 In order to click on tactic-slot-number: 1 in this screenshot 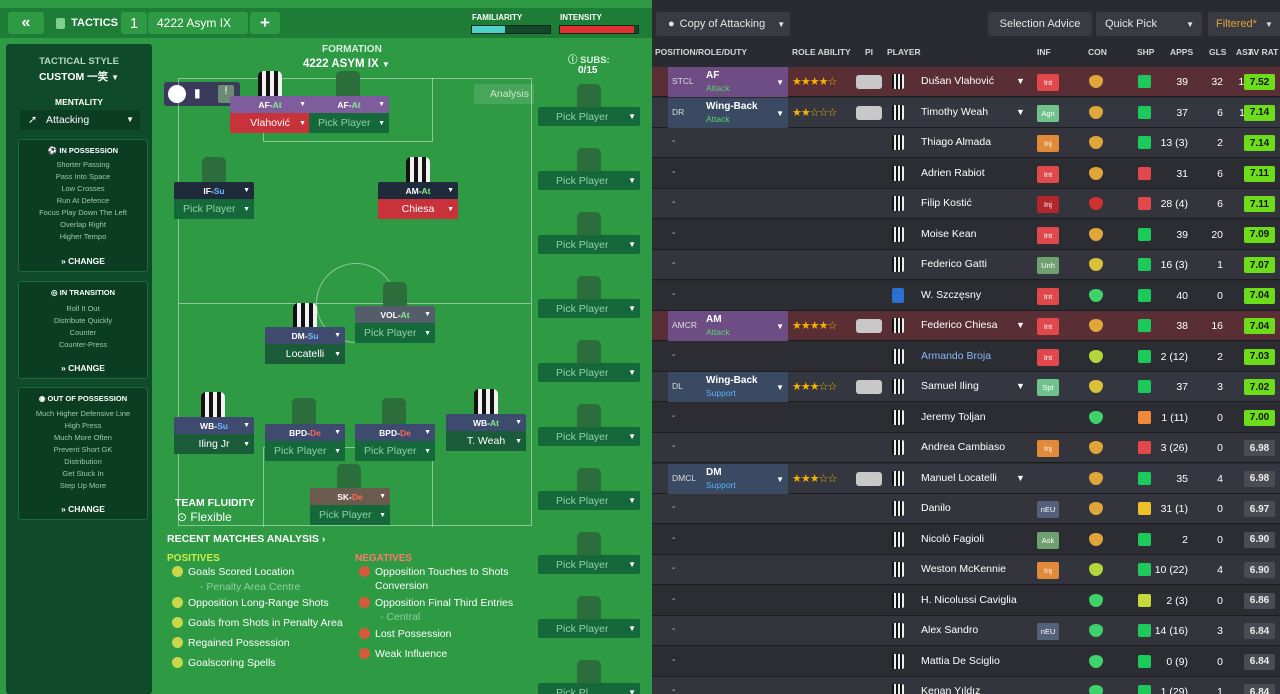, I will do `click(134, 23)`.